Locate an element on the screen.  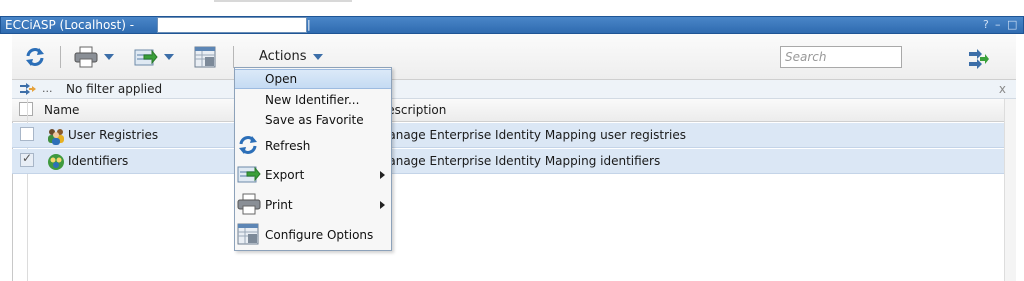
maximize-button: □ is located at coordinates (1012, 24).